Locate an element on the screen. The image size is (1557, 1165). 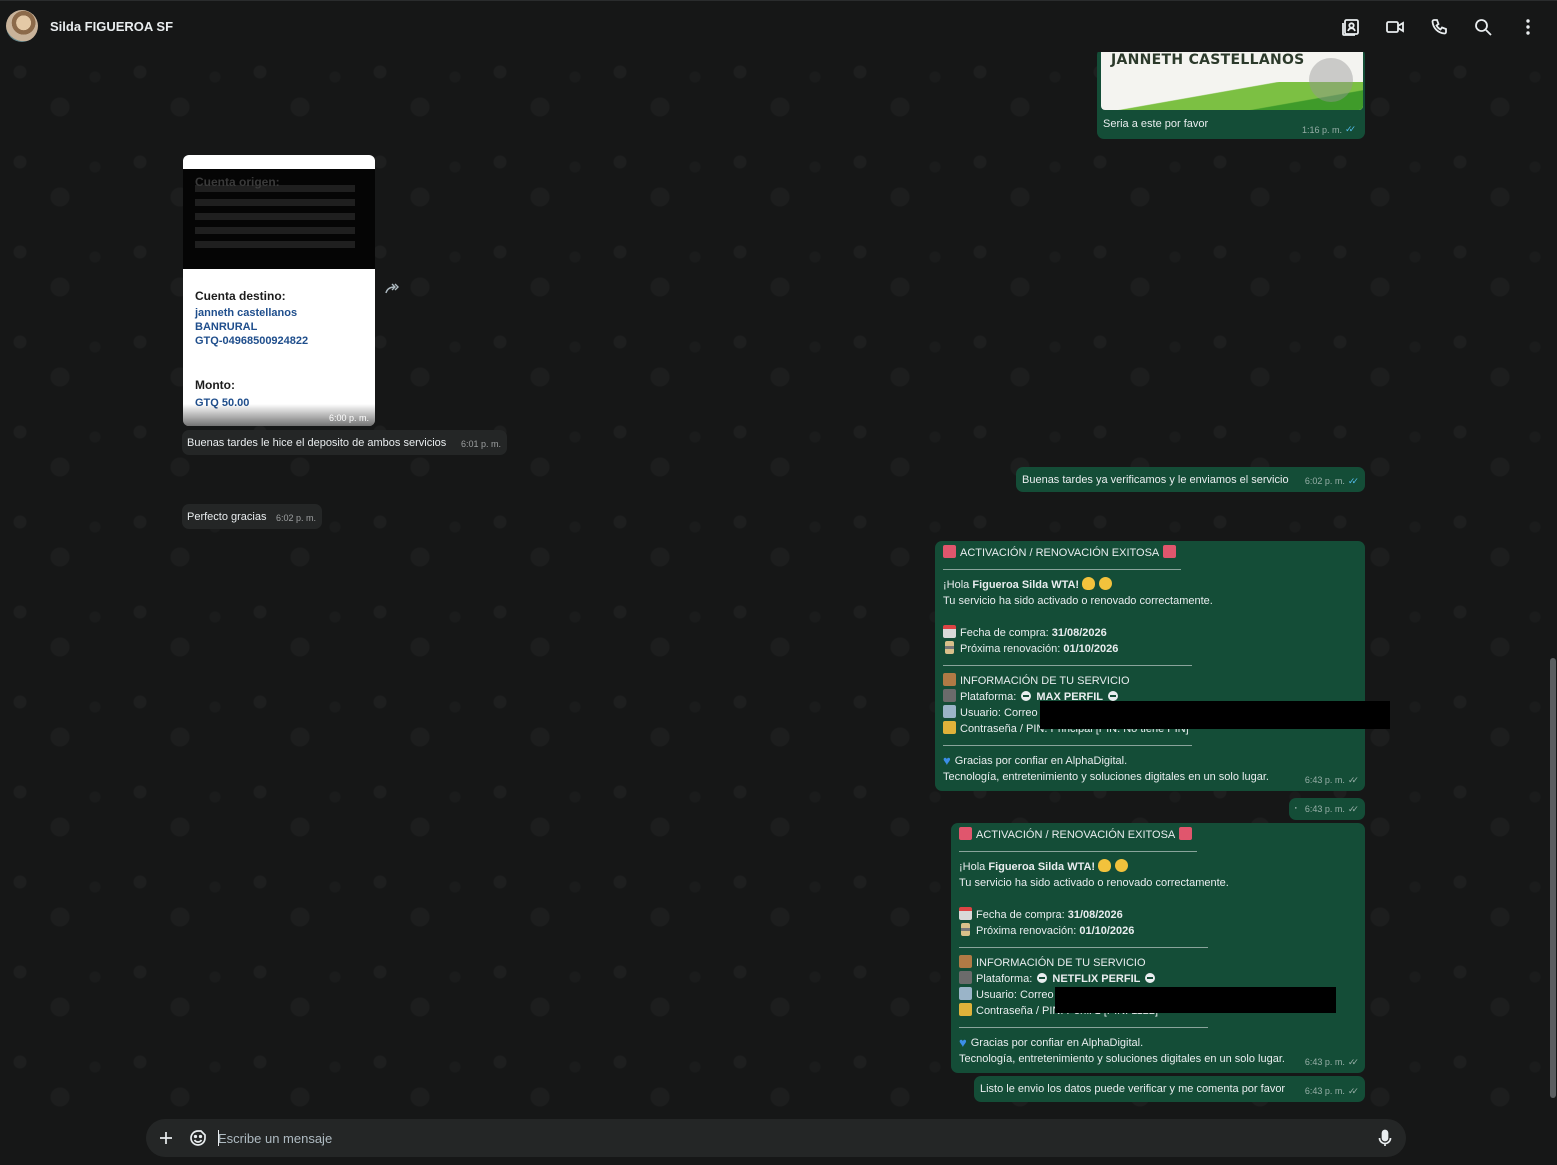
chat-scrollbar is located at coordinates (1553, 584).